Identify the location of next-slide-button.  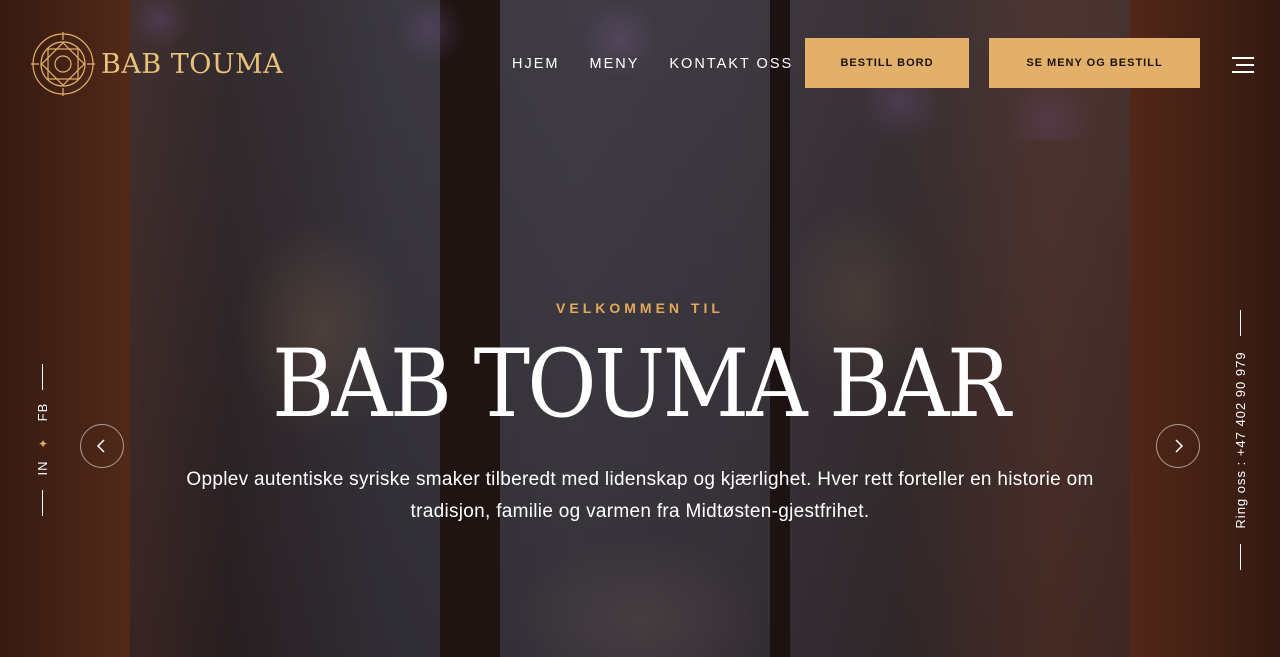
(1178, 446).